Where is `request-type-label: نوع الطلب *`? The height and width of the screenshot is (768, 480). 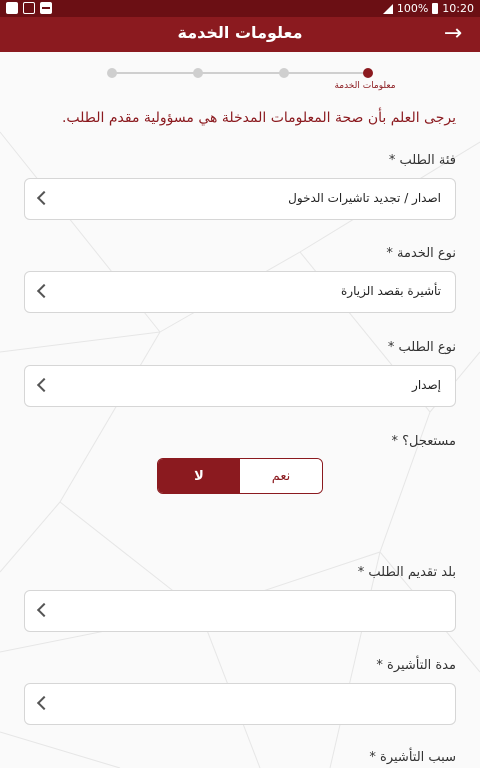 request-type-label: نوع الطلب * is located at coordinates (421, 347).